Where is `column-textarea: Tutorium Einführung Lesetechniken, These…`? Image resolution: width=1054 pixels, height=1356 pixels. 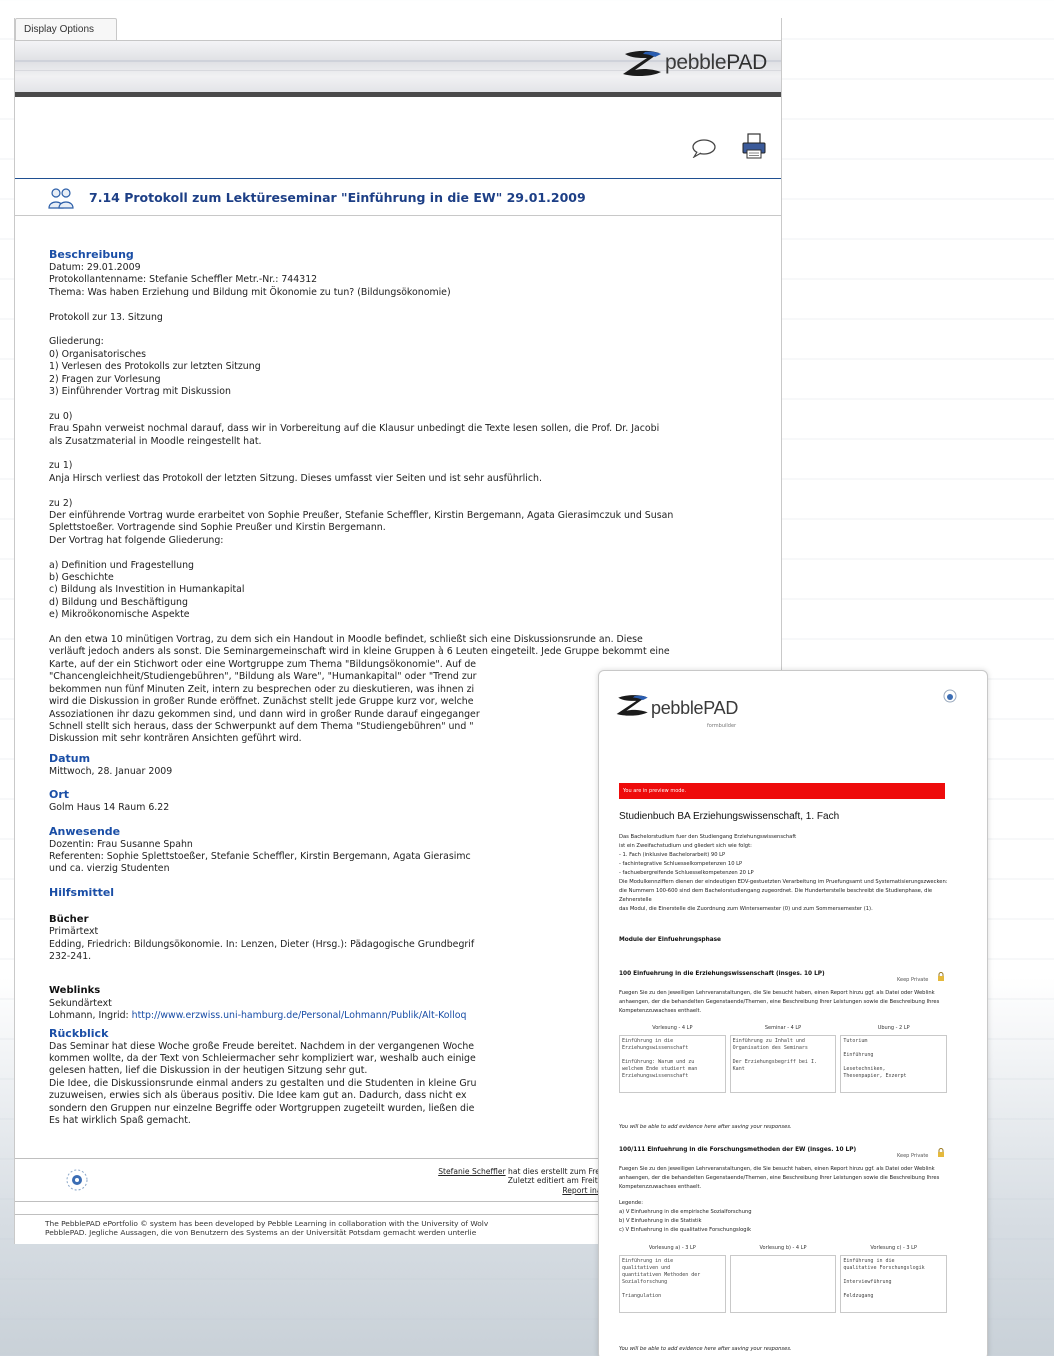
column-textarea: Tutorium Einführung Lesetechniken, These… is located at coordinates (894, 1064).